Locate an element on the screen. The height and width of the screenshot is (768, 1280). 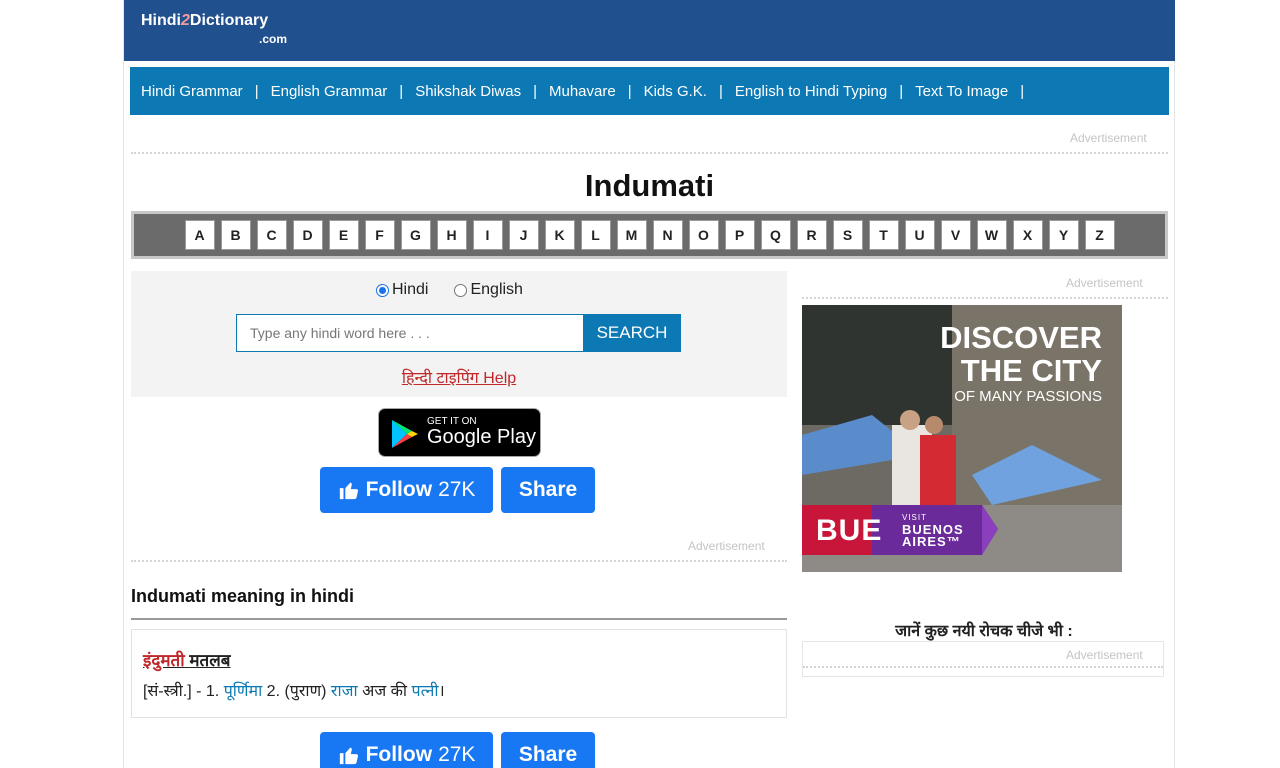
google-play-icon is located at coordinates (405, 434).